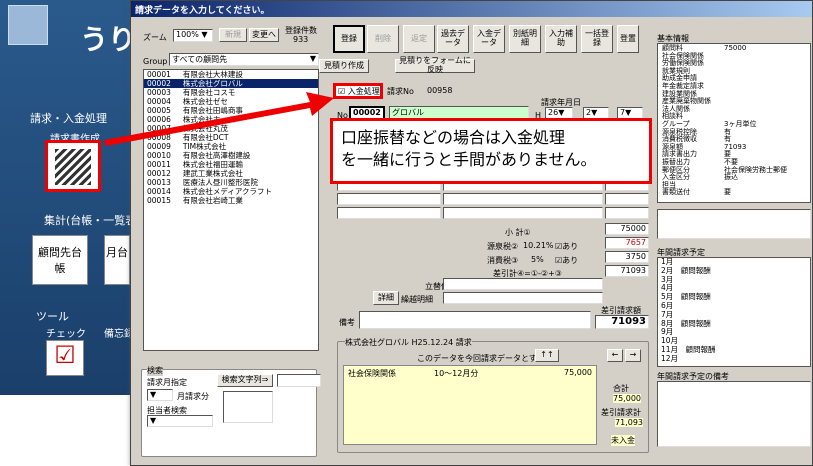 This screenshot has height=466, width=813. I want to click on info-memo, so click(734, 224).